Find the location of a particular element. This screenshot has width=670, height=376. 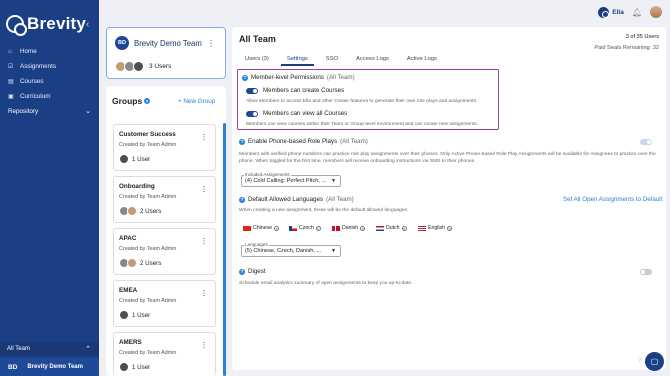

section-title: Digest is located at coordinates (257, 271).